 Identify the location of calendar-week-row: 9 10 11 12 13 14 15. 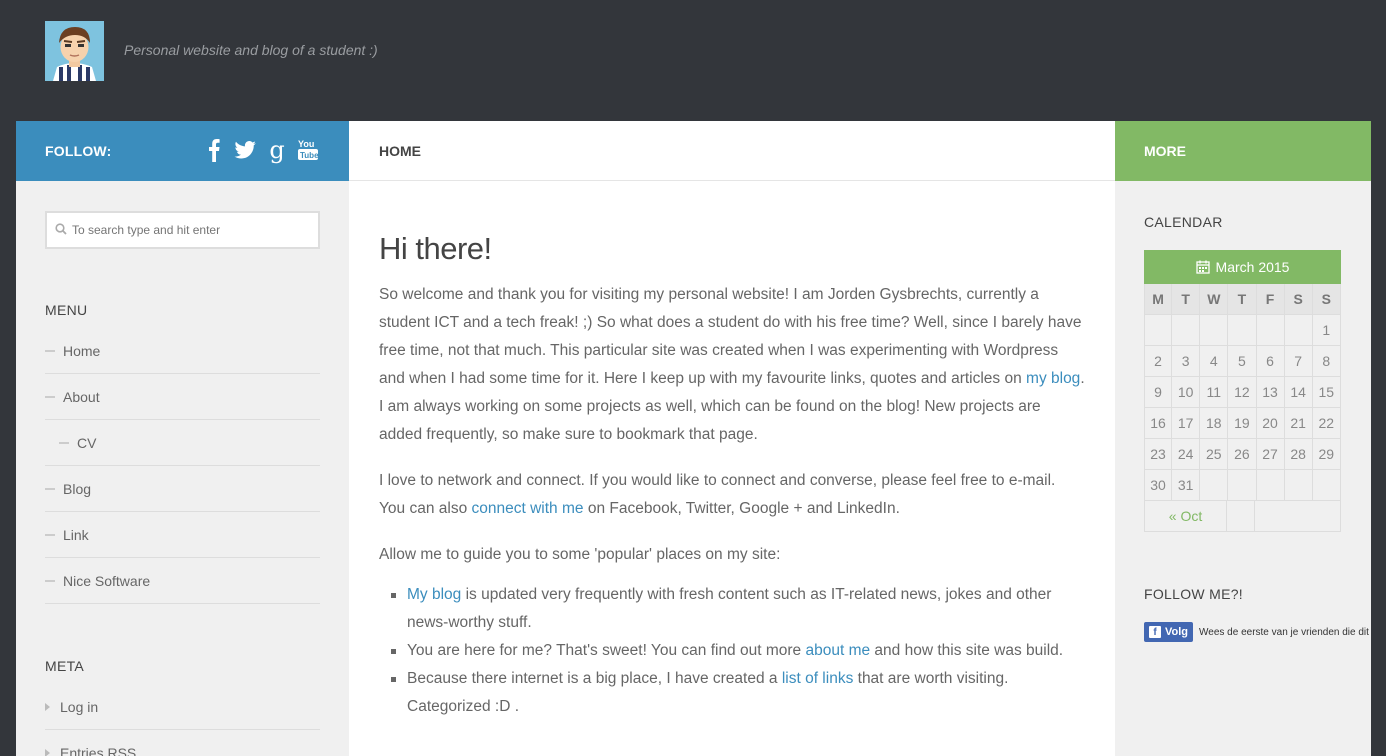
(1242, 392).